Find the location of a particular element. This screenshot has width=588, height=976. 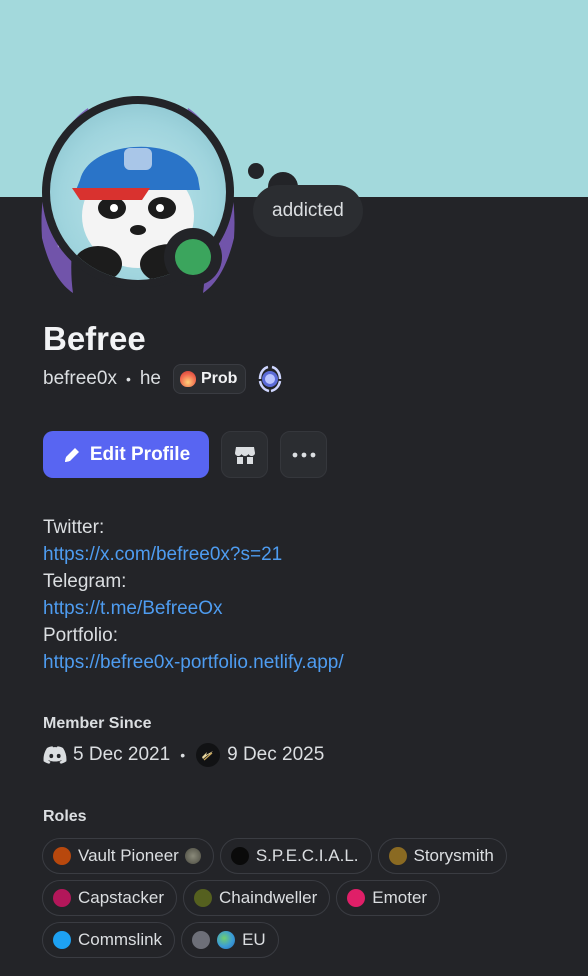

pencil-icon is located at coordinates (71, 454).